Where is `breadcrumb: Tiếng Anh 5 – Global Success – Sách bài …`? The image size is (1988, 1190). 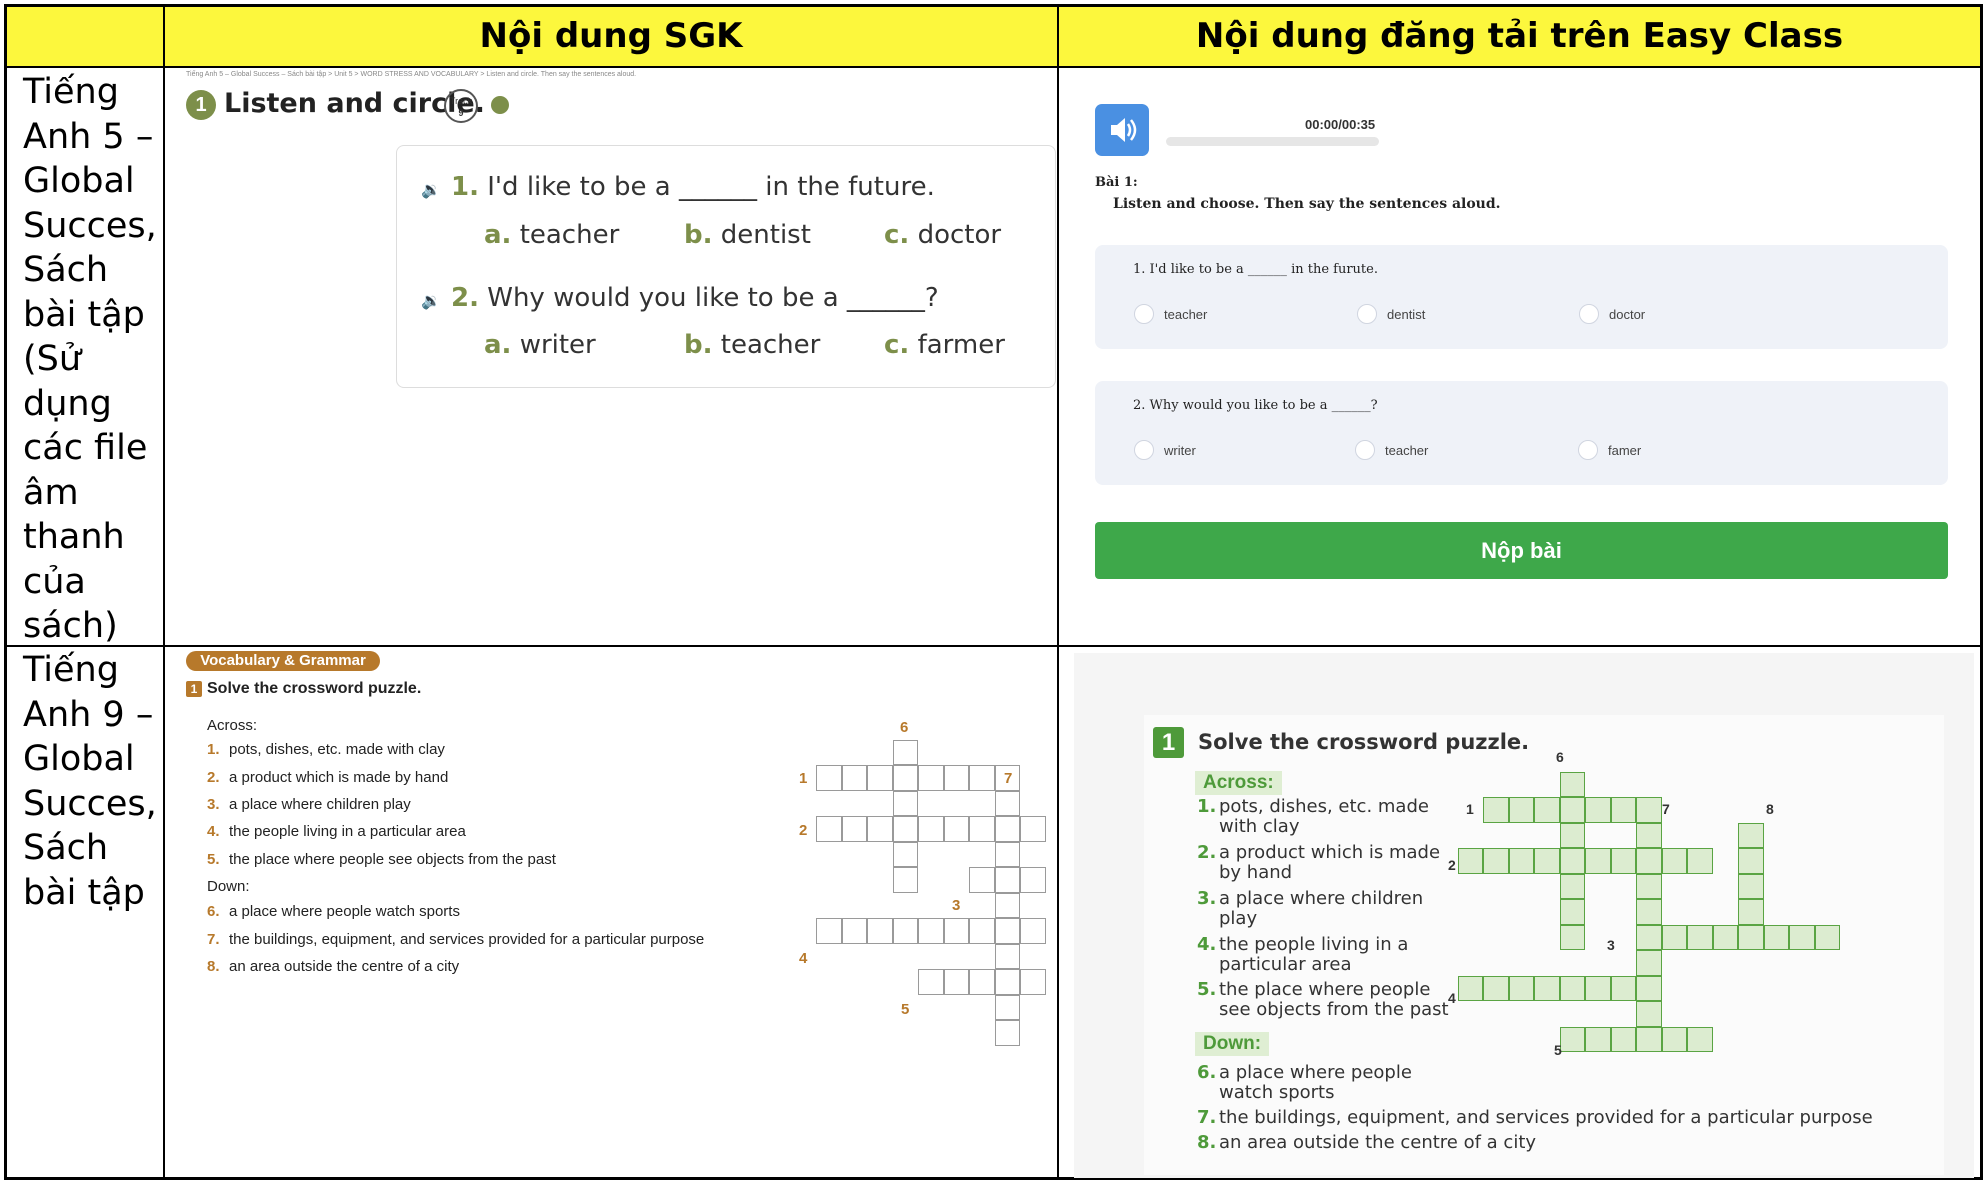
breadcrumb: Tiếng Anh 5 – Global Success – Sách bài … is located at coordinates (411, 74).